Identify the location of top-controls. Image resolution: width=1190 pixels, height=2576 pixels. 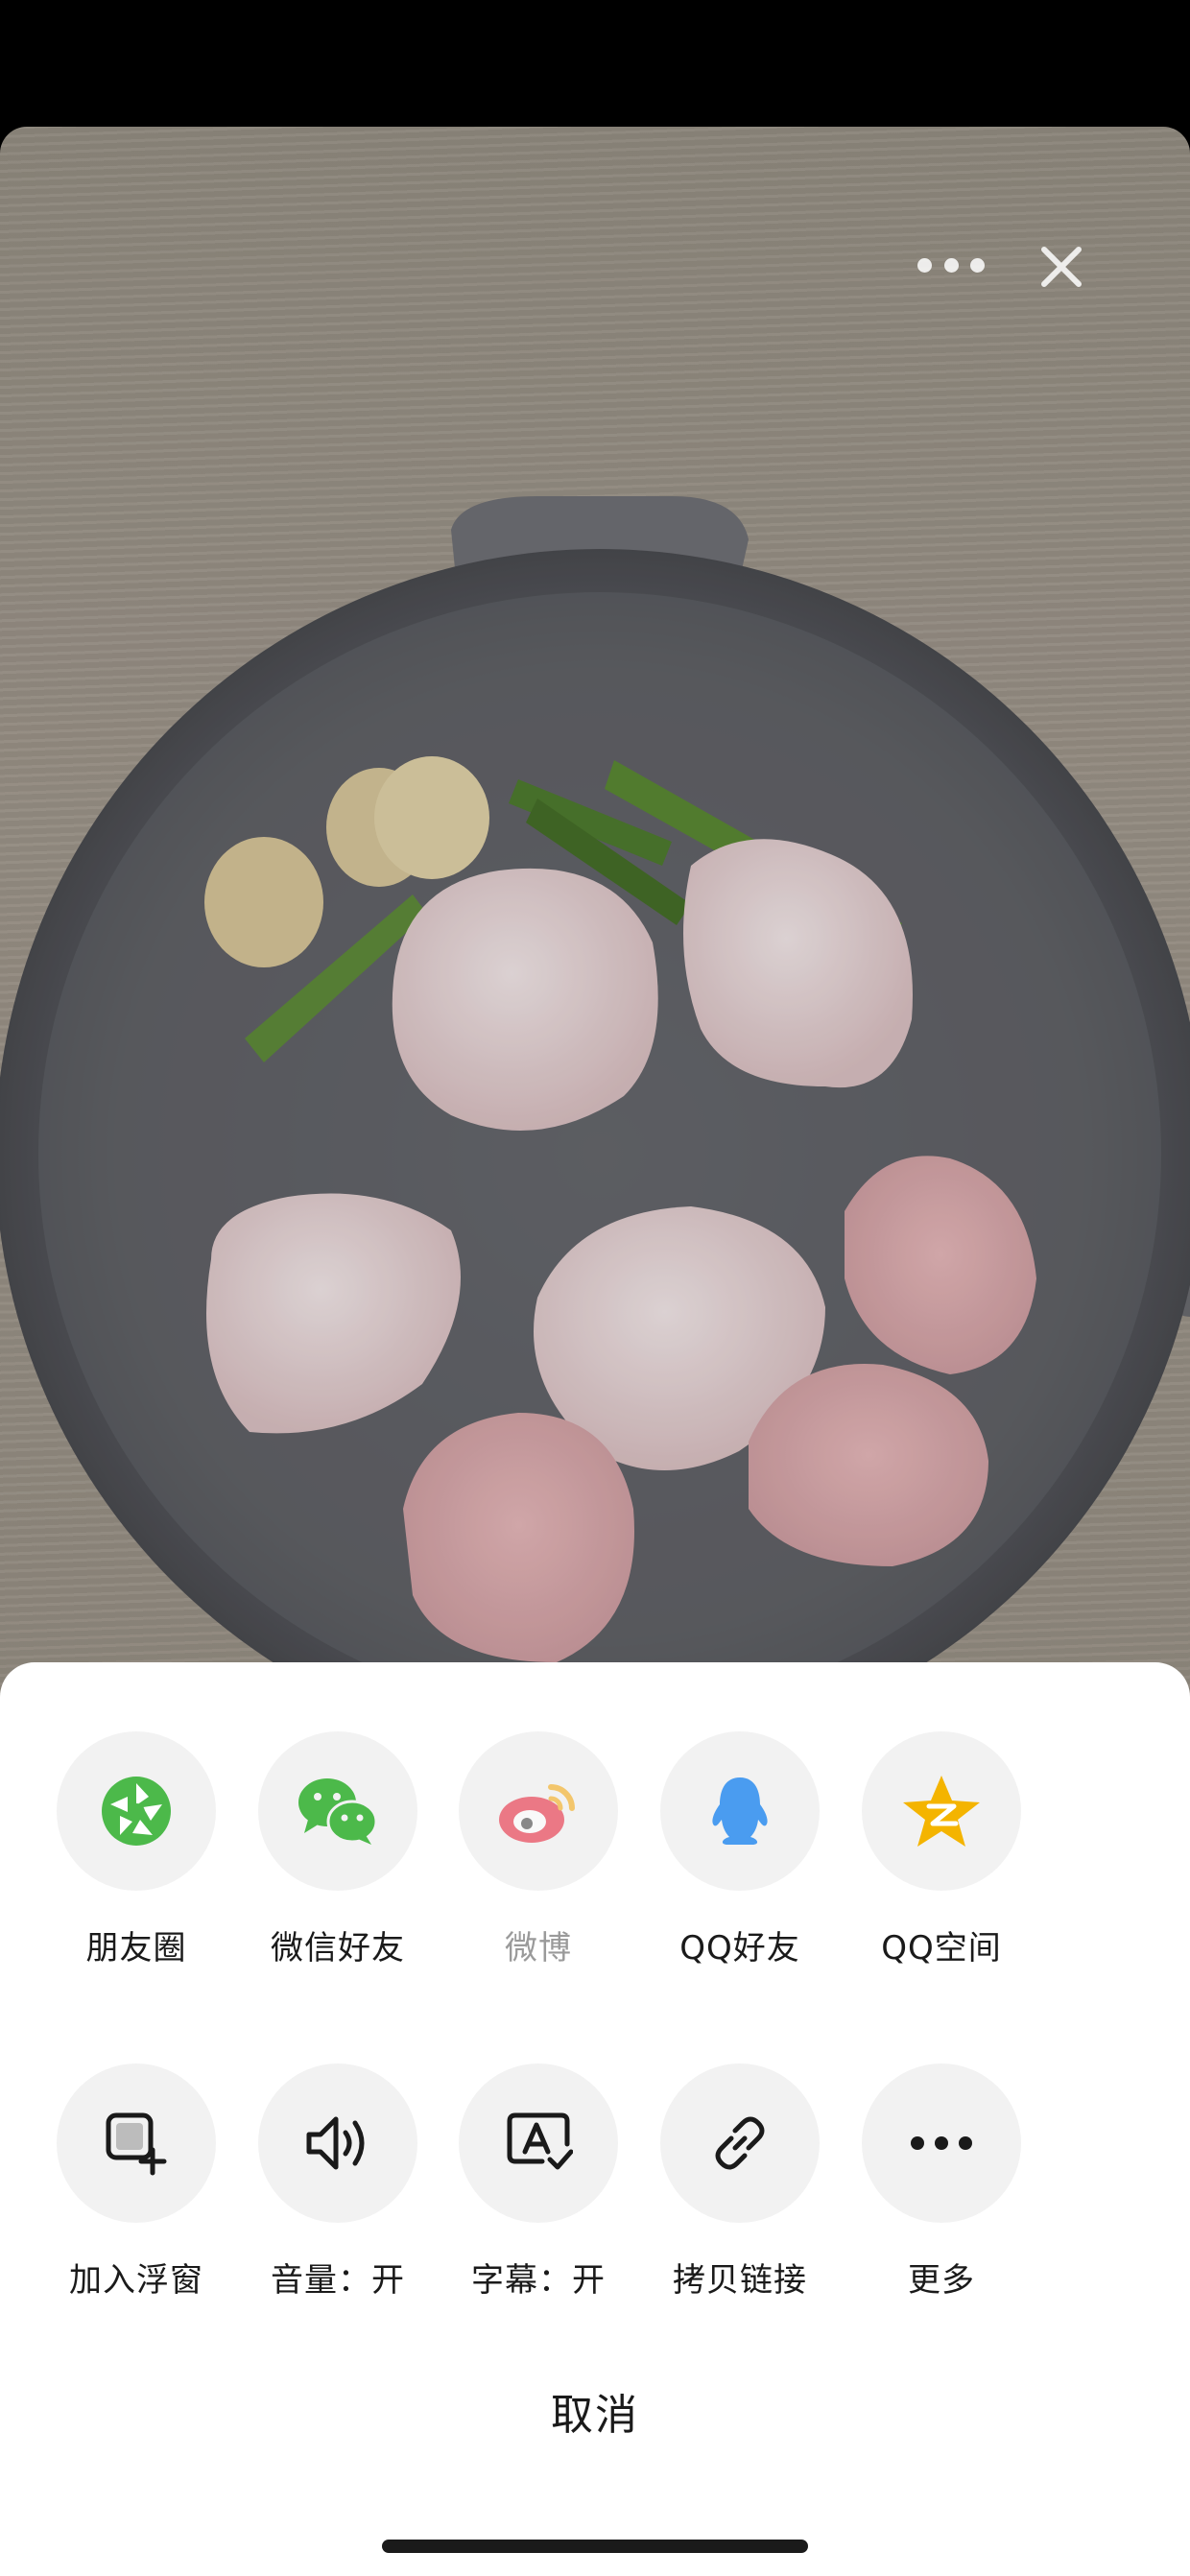
(1046, 265).